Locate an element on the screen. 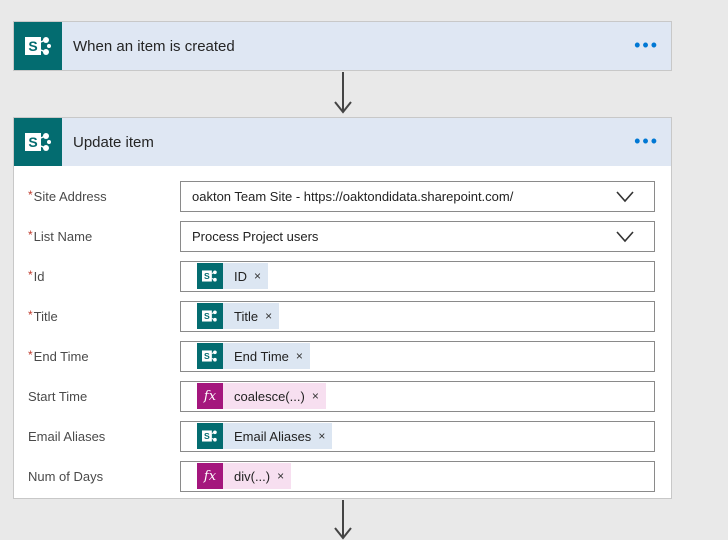 This screenshot has height=540, width=728. num-of-days-input: fx div(...) × is located at coordinates (417, 476).